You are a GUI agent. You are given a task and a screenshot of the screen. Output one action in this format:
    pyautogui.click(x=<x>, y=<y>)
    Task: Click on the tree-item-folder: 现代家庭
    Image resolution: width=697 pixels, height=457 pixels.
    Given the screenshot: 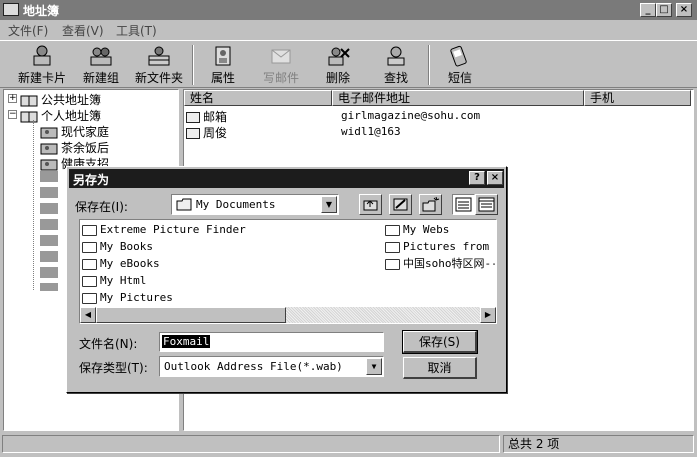 What is the action you would take?
    pyautogui.click(x=74, y=131)
    